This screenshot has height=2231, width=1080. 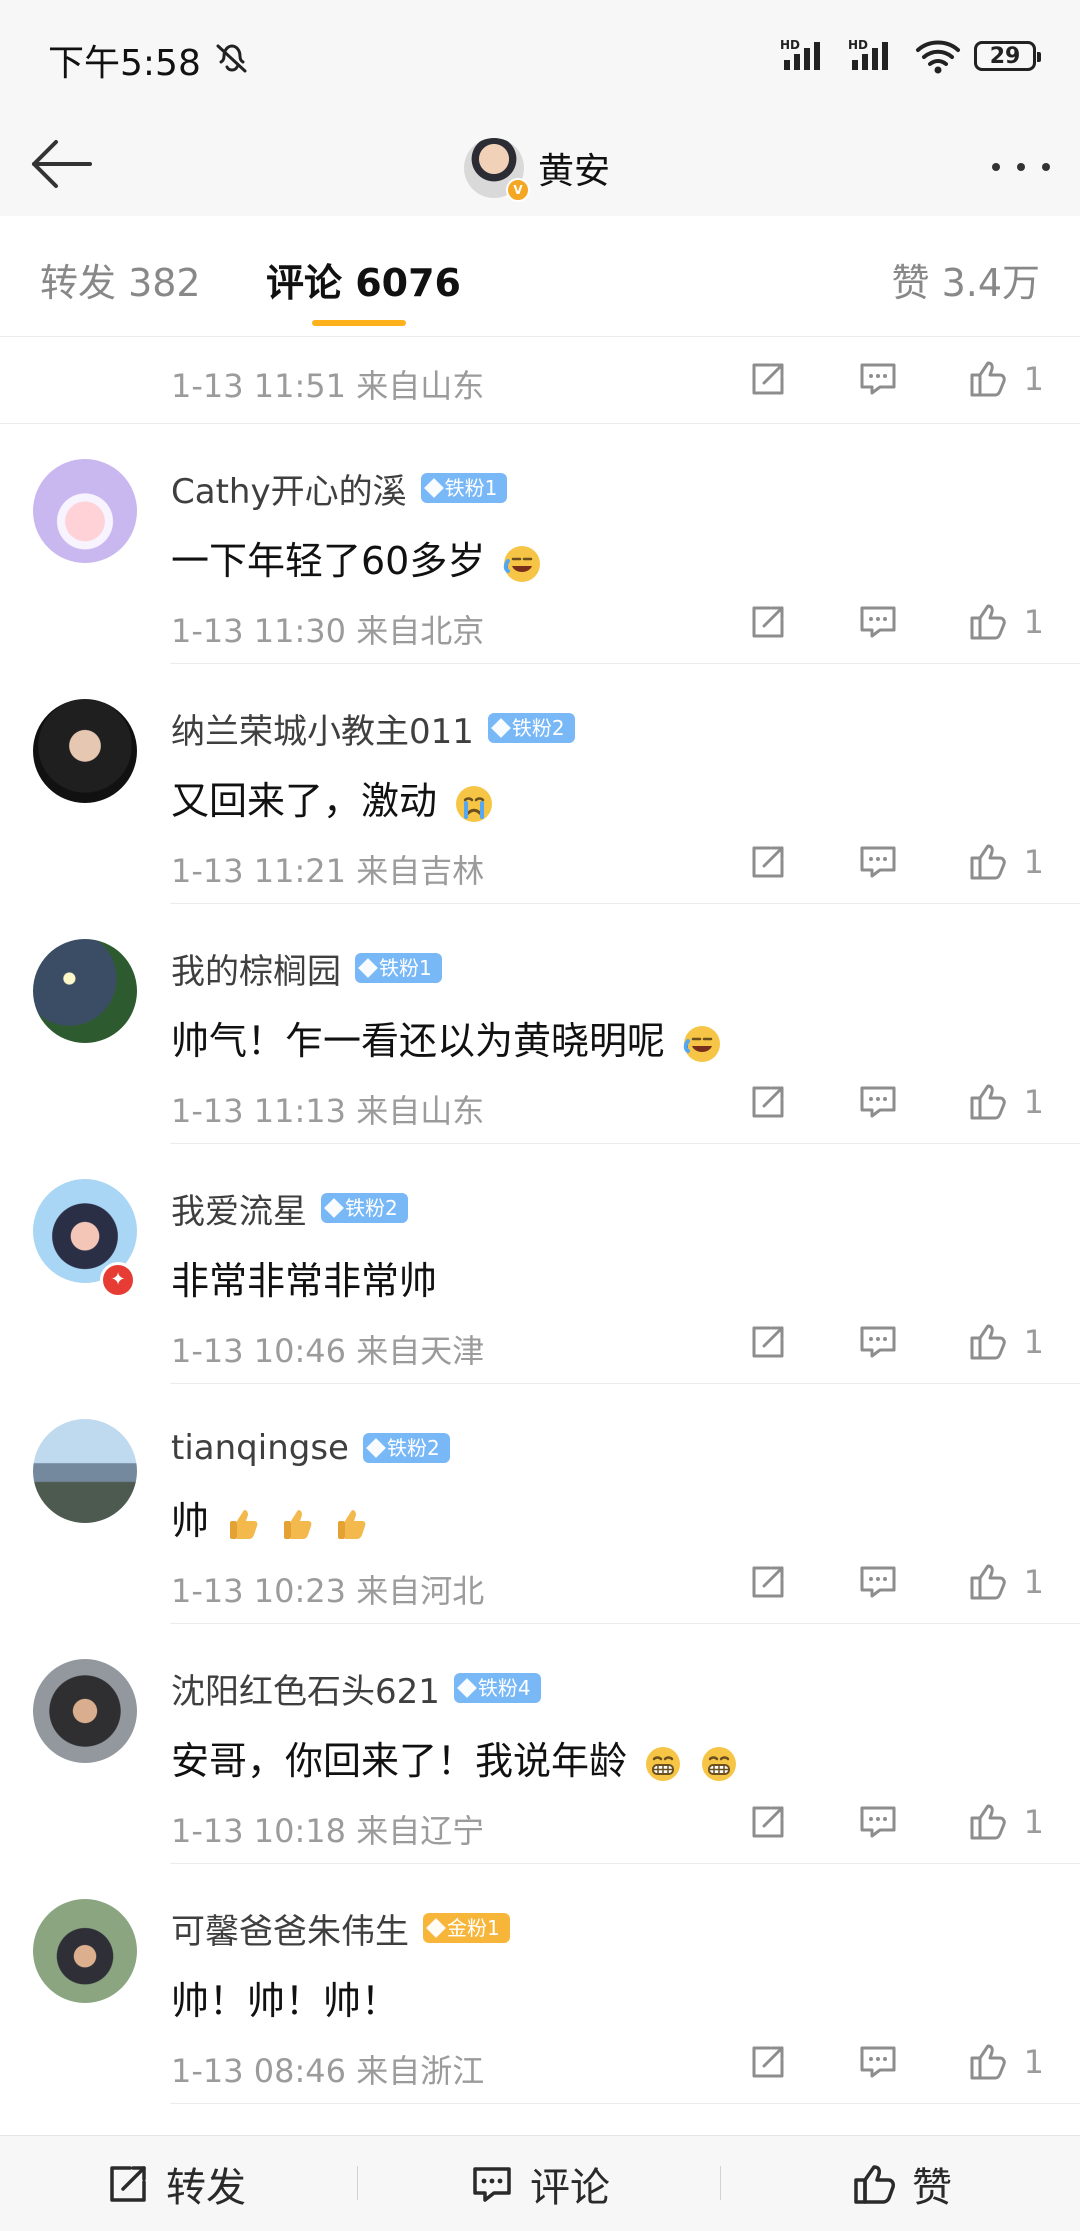 What do you see at coordinates (447, 1037) in the screenshot?
I see `comment-text: 帅气！乍一看还以为黄晓明呢` at bounding box center [447, 1037].